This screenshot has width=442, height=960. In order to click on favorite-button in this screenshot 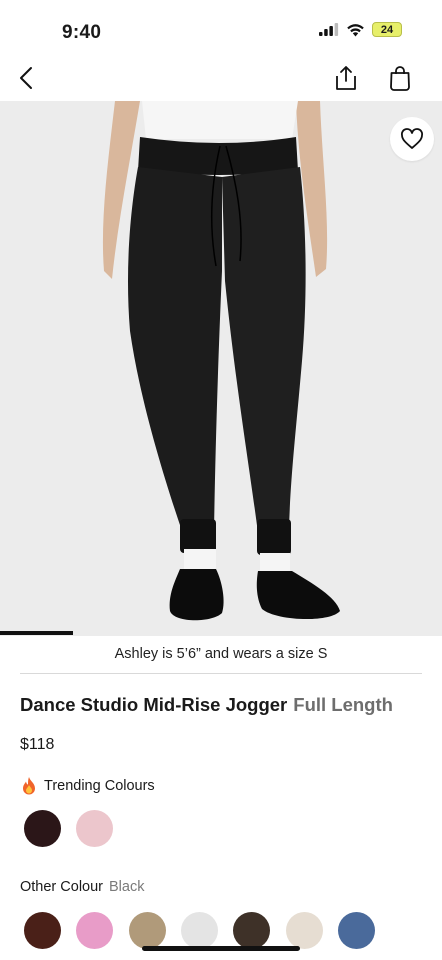, I will do `click(412, 139)`.